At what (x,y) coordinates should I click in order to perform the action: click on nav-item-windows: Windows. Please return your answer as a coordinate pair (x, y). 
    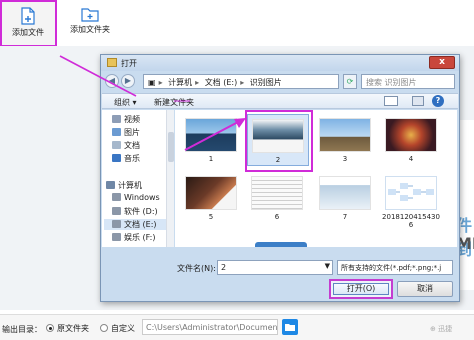
    Looking at the image, I should click on (136, 198).